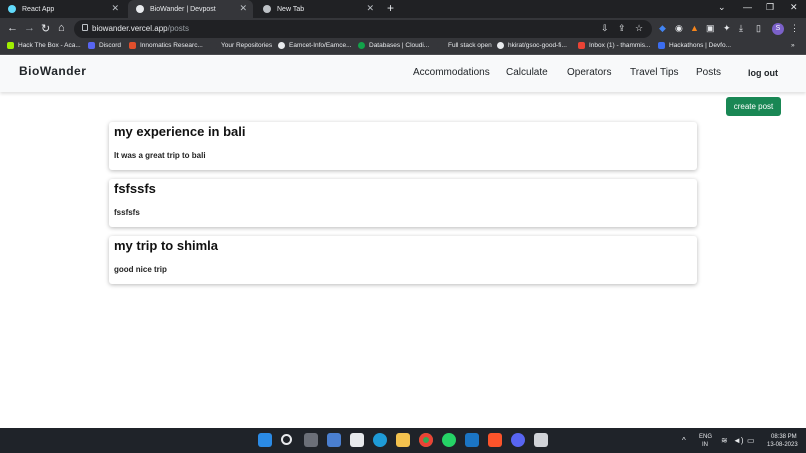  Describe the element at coordinates (61, 28) in the screenshot. I see `home-icon: ⌂` at that location.